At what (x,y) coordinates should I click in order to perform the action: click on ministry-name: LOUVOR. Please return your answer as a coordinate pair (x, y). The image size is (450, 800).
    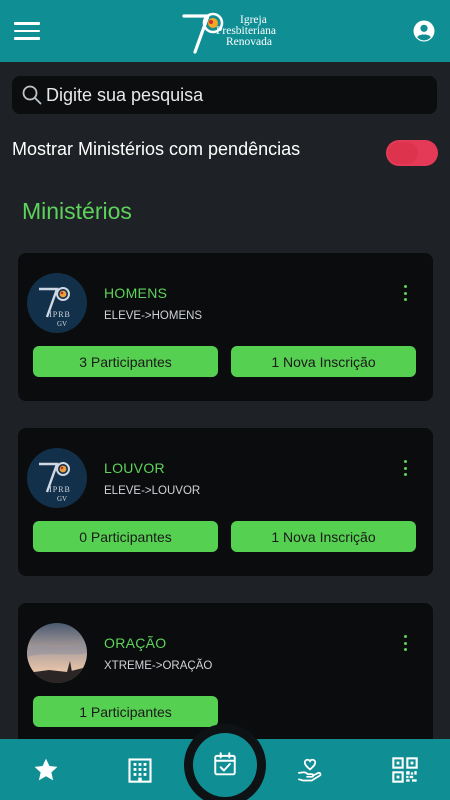
    Looking at the image, I should click on (134, 468).